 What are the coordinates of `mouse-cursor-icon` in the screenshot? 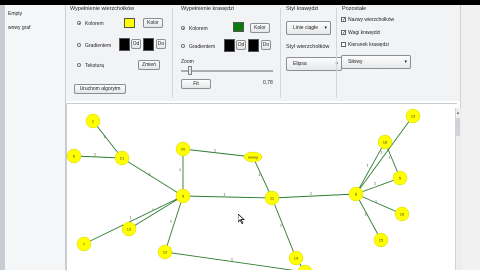 It's located at (241, 219).